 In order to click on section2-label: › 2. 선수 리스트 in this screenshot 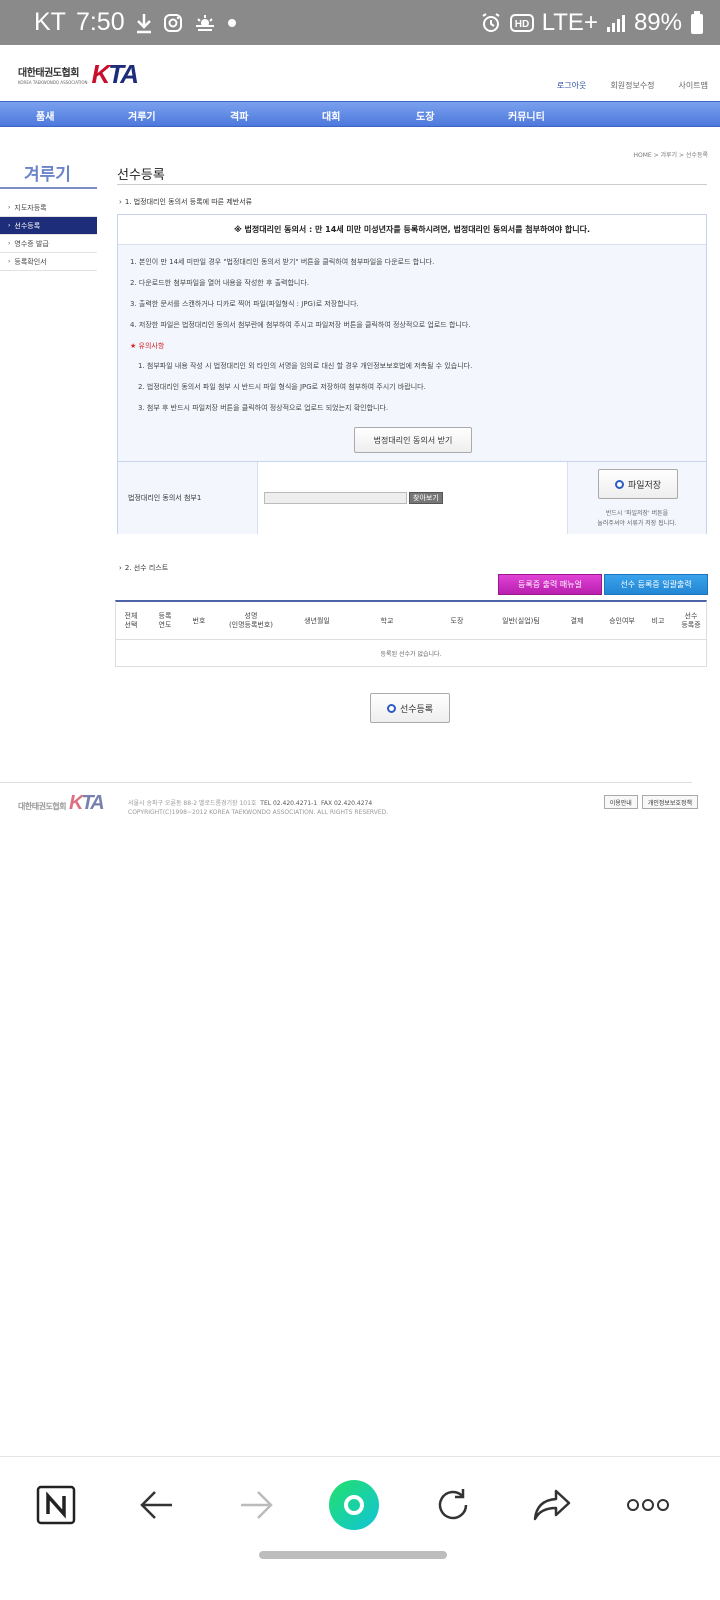, I will do `click(144, 568)`.